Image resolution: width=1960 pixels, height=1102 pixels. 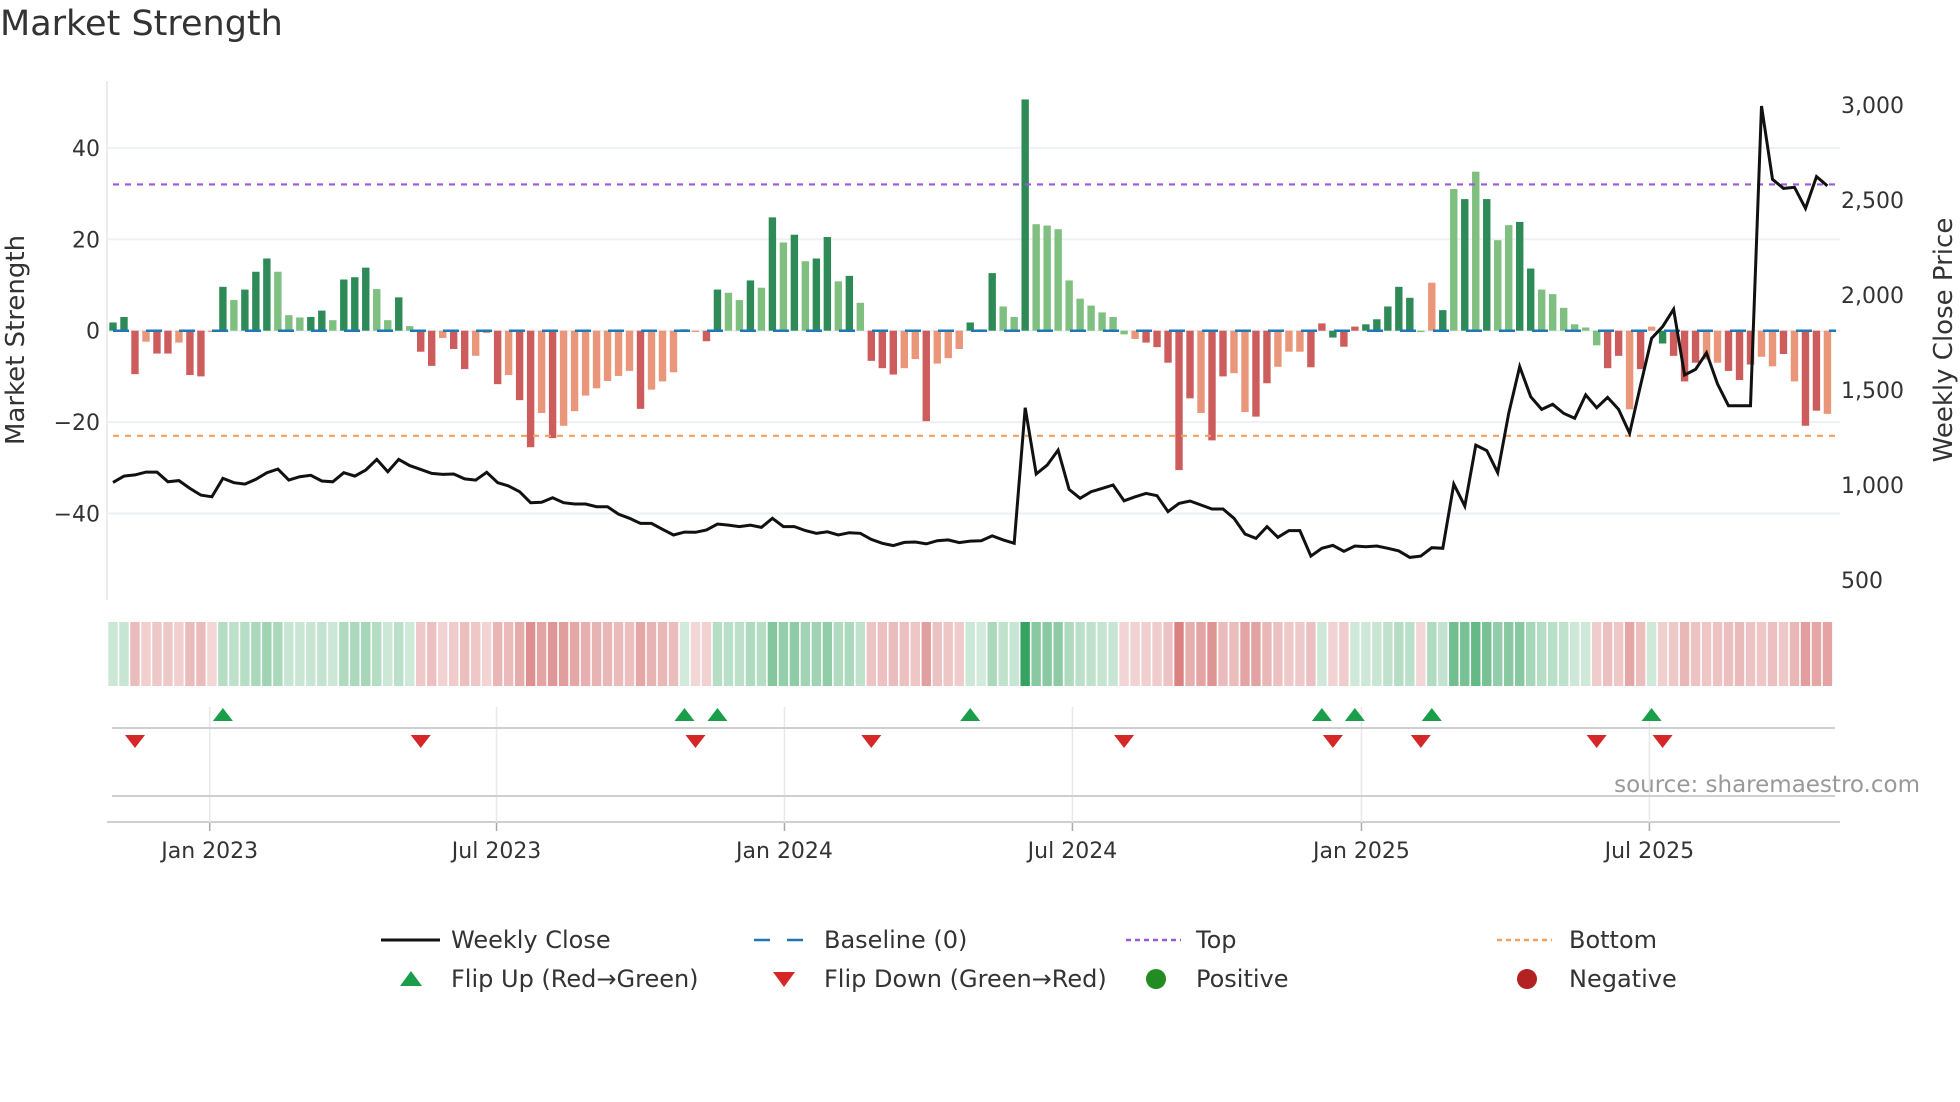 I want to click on y-tick-label: 0, so click(x=93, y=332).